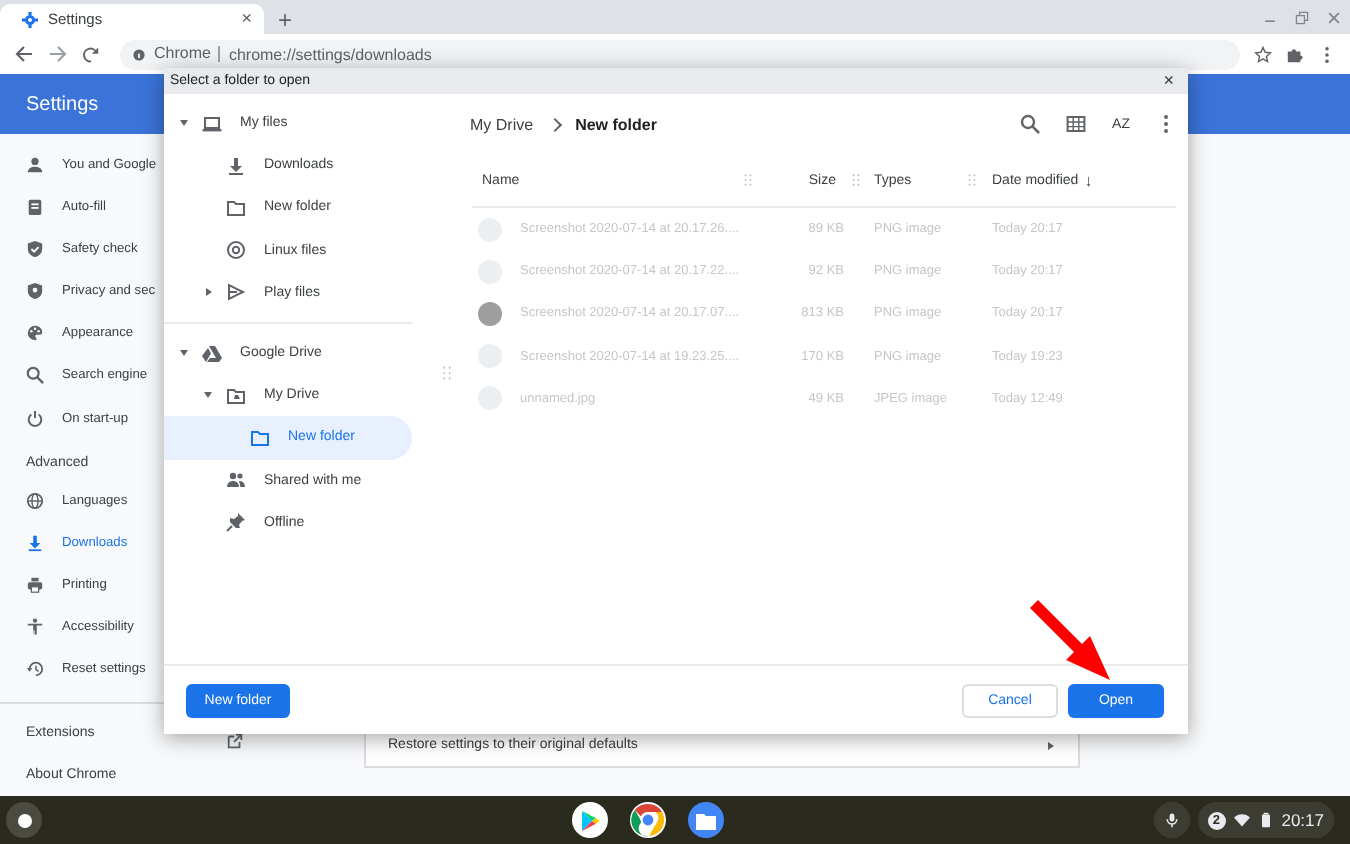  What do you see at coordinates (285, 19) in the screenshot?
I see `new-tab-button: +` at bounding box center [285, 19].